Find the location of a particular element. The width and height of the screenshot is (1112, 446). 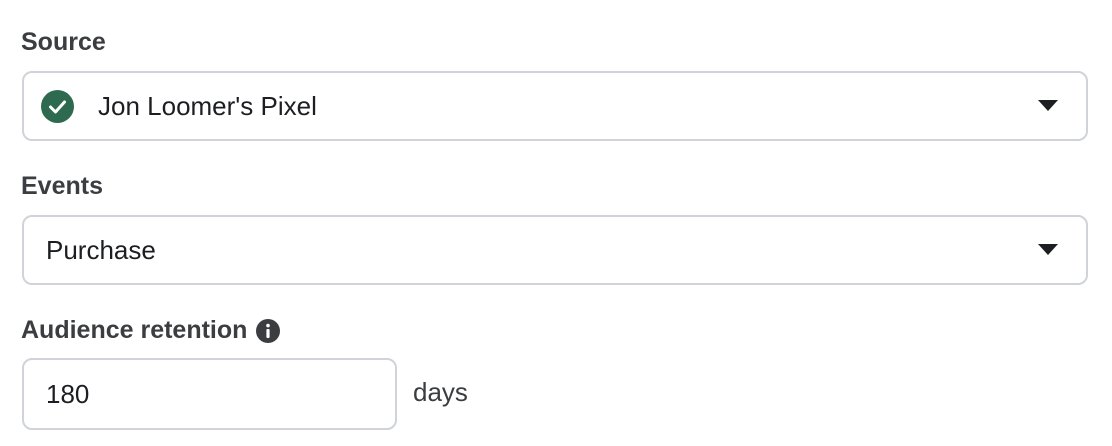

retention-days-input is located at coordinates (209, 394).